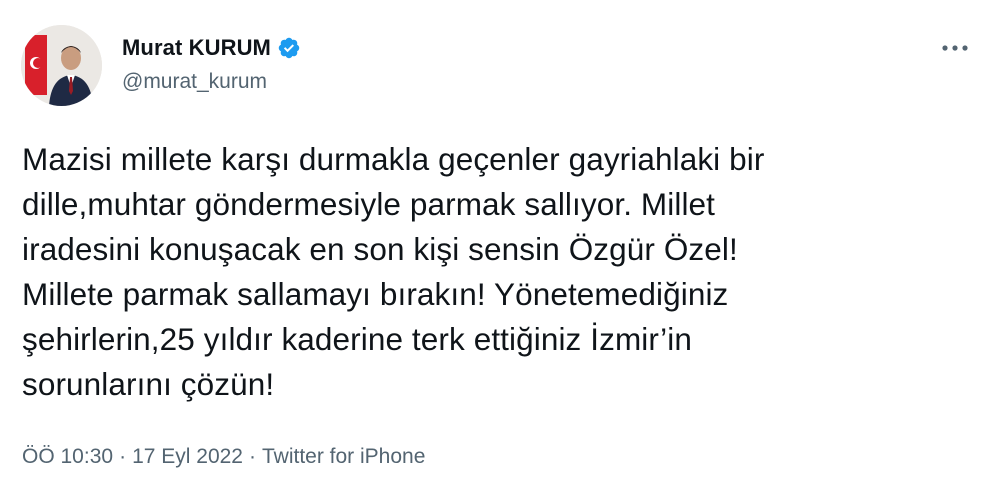 Image resolution: width=1000 pixels, height=479 pixels. I want to click on more-horizontal-icon, so click(955, 48).